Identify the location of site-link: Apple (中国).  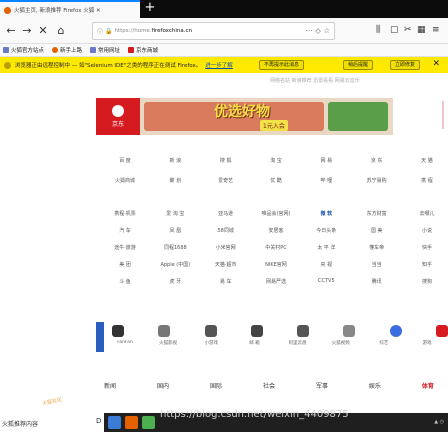
(175, 264).